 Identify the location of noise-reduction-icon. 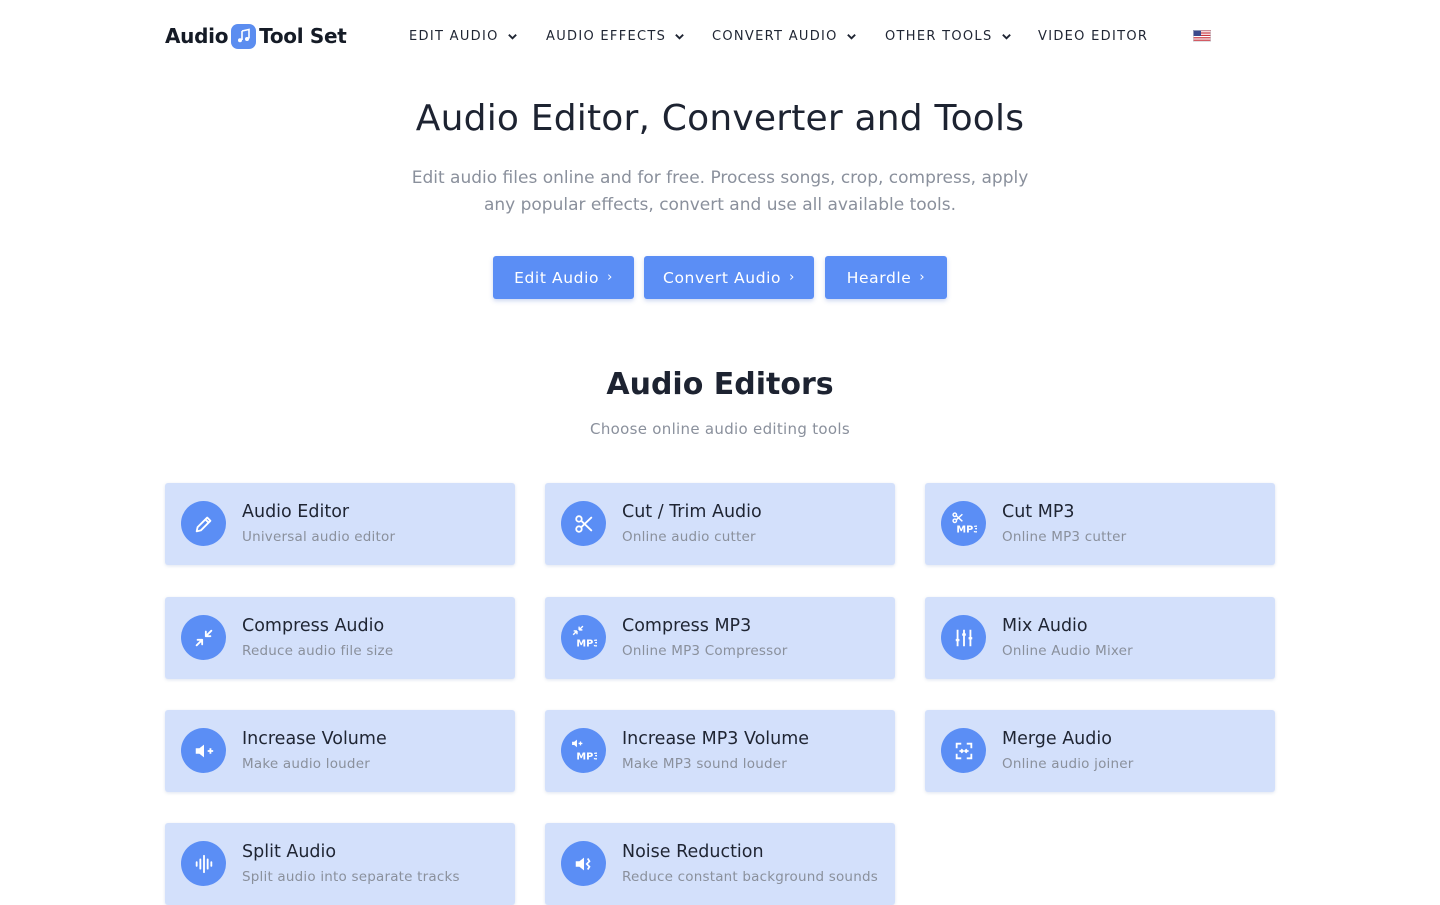
(583, 863).